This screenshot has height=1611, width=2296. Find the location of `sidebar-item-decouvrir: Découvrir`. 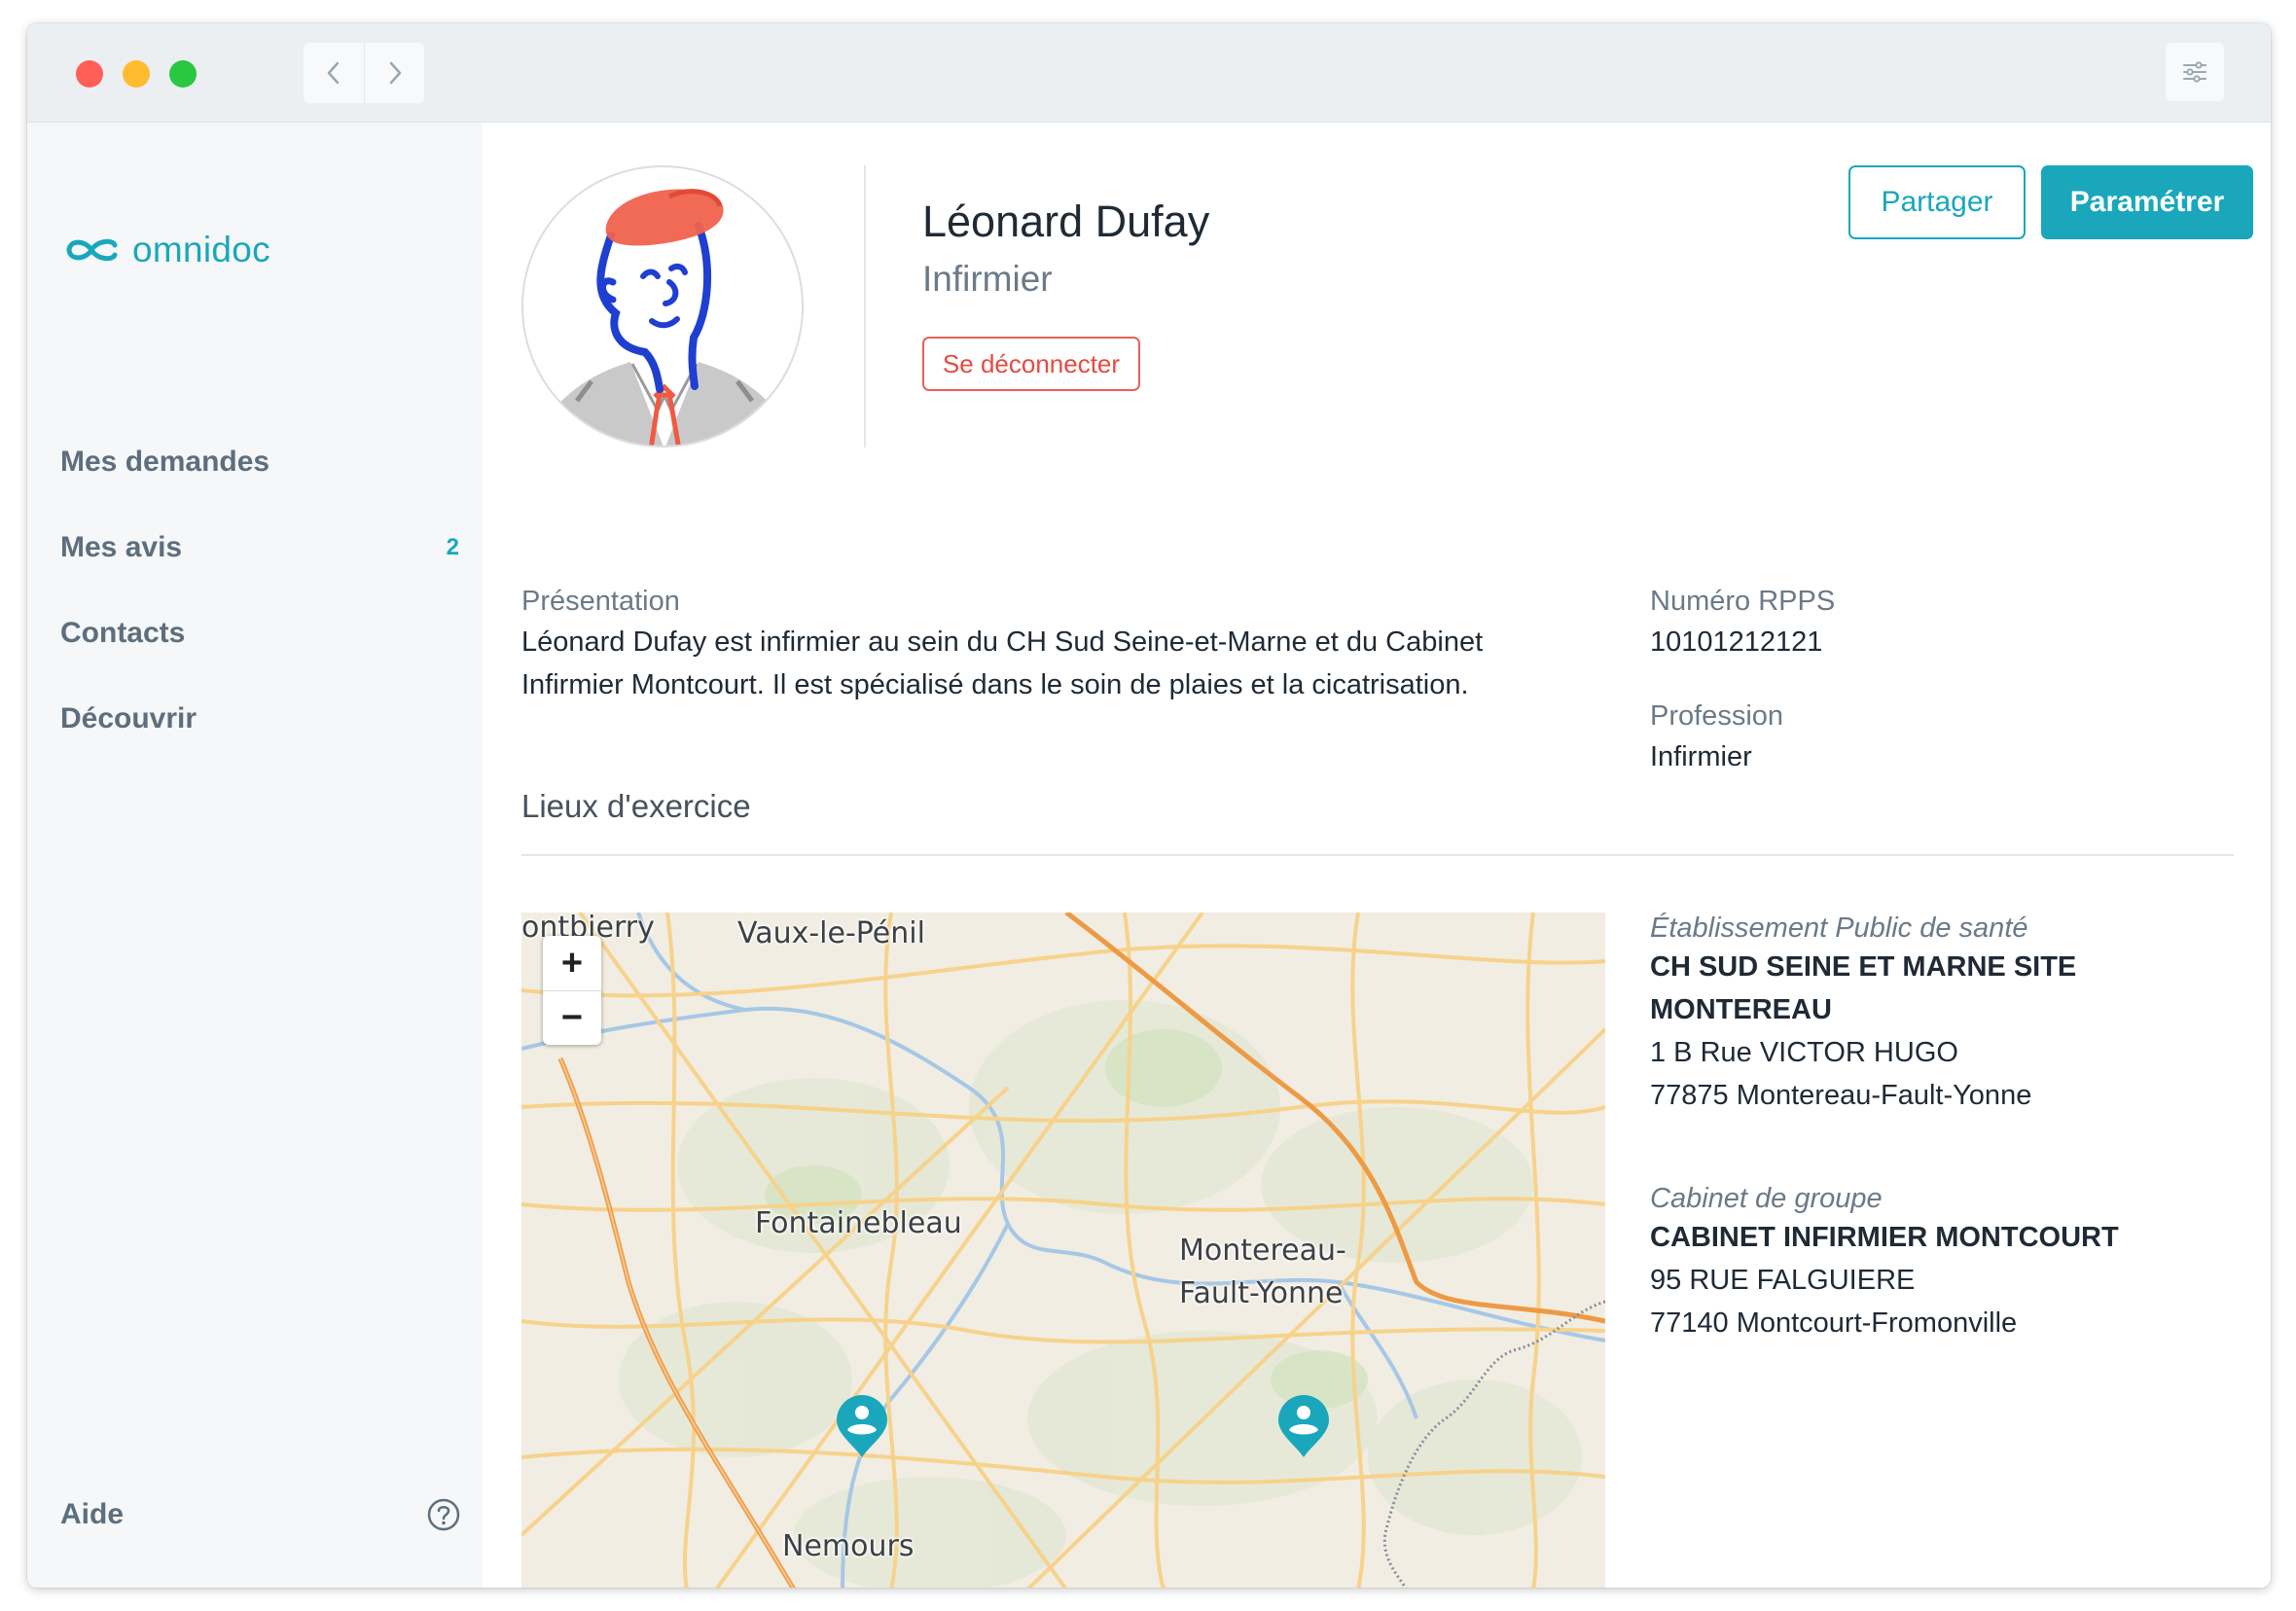

sidebar-item-decouvrir: Découvrir is located at coordinates (264, 719).